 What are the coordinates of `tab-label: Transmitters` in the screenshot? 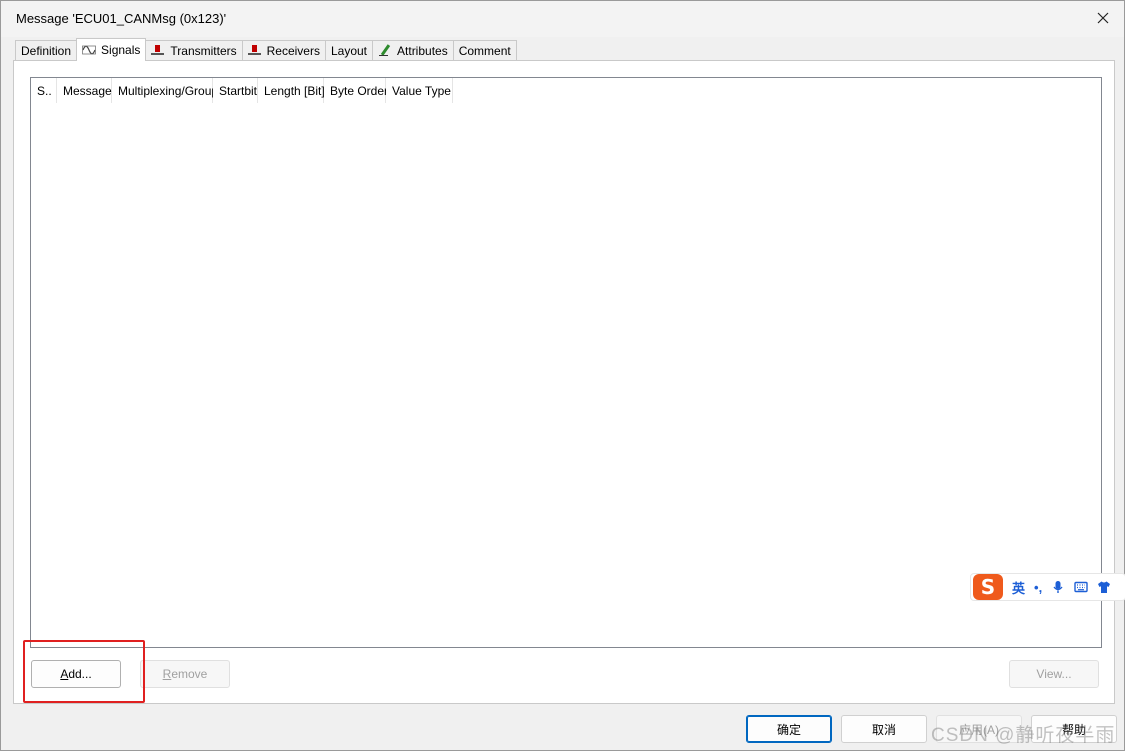 It's located at (203, 51).